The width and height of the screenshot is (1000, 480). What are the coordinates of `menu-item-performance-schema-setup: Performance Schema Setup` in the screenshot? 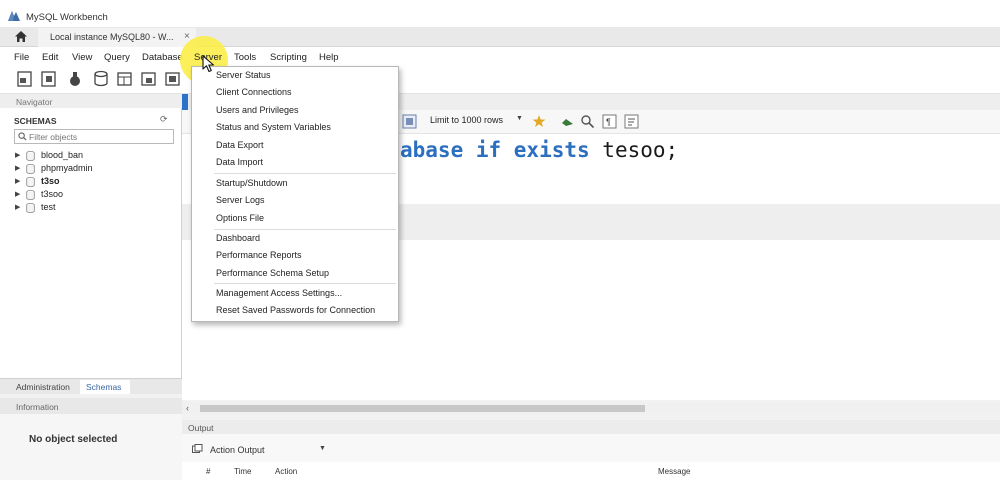 It's located at (272, 273).